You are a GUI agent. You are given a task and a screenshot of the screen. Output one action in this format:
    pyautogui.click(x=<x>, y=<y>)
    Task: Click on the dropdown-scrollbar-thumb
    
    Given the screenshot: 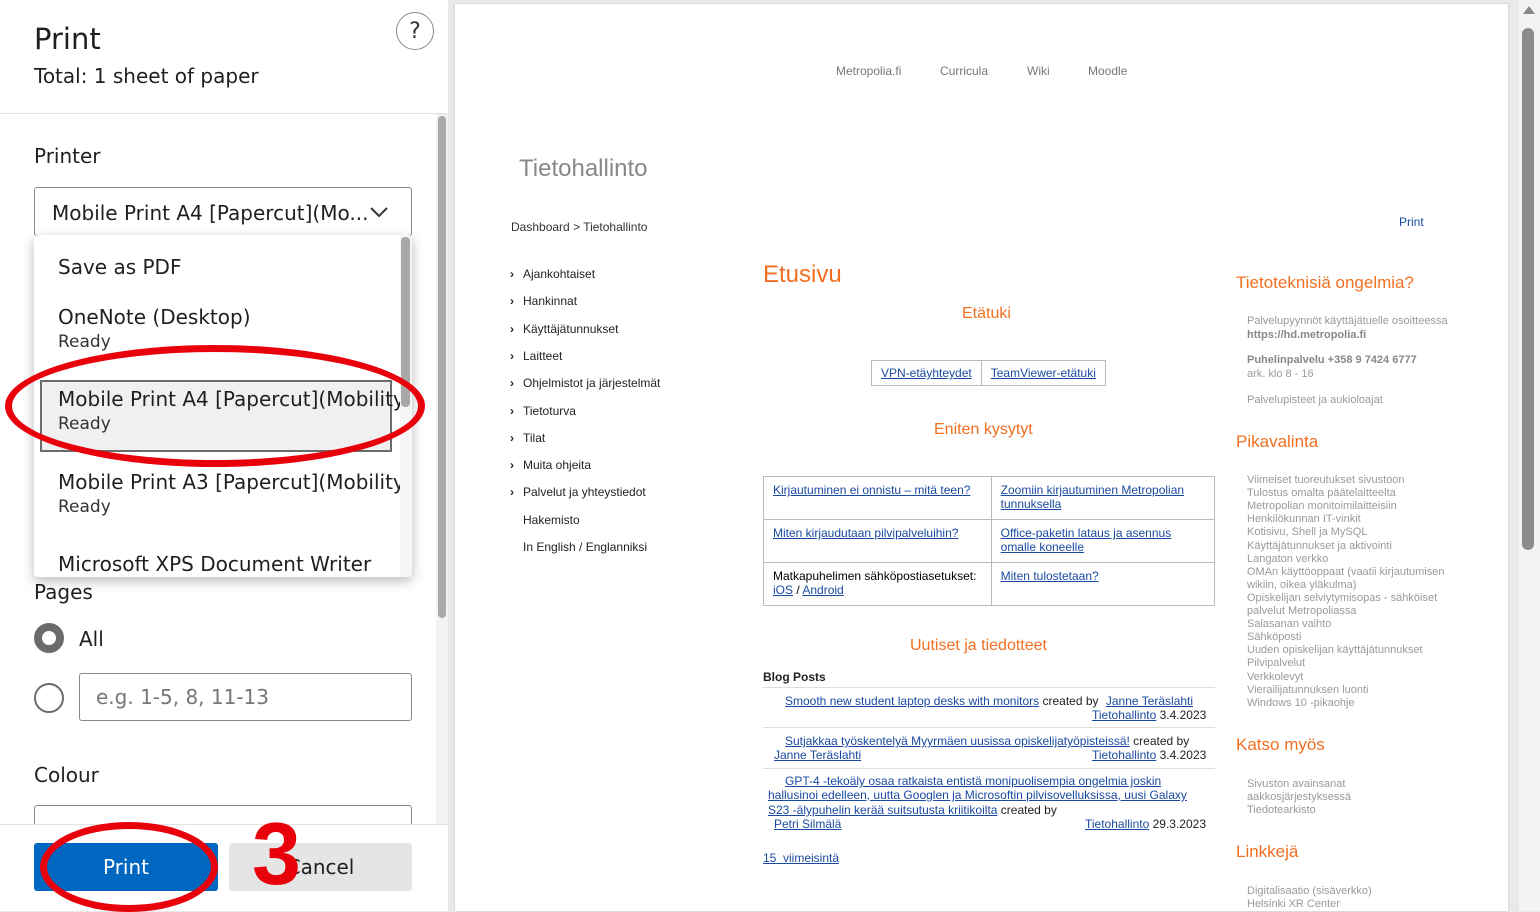 What is the action you would take?
    pyautogui.click(x=405, y=322)
    